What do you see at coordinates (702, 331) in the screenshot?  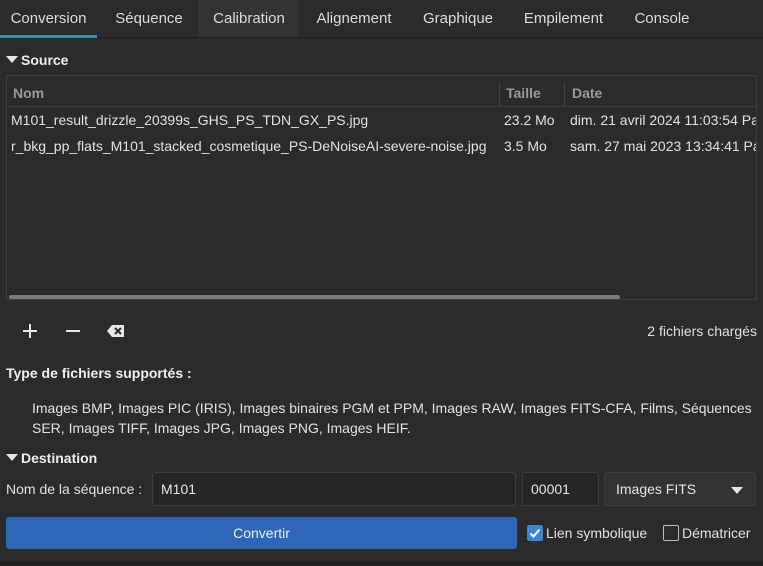 I see `files-loaded-count: 2 fichiers chargés` at bounding box center [702, 331].